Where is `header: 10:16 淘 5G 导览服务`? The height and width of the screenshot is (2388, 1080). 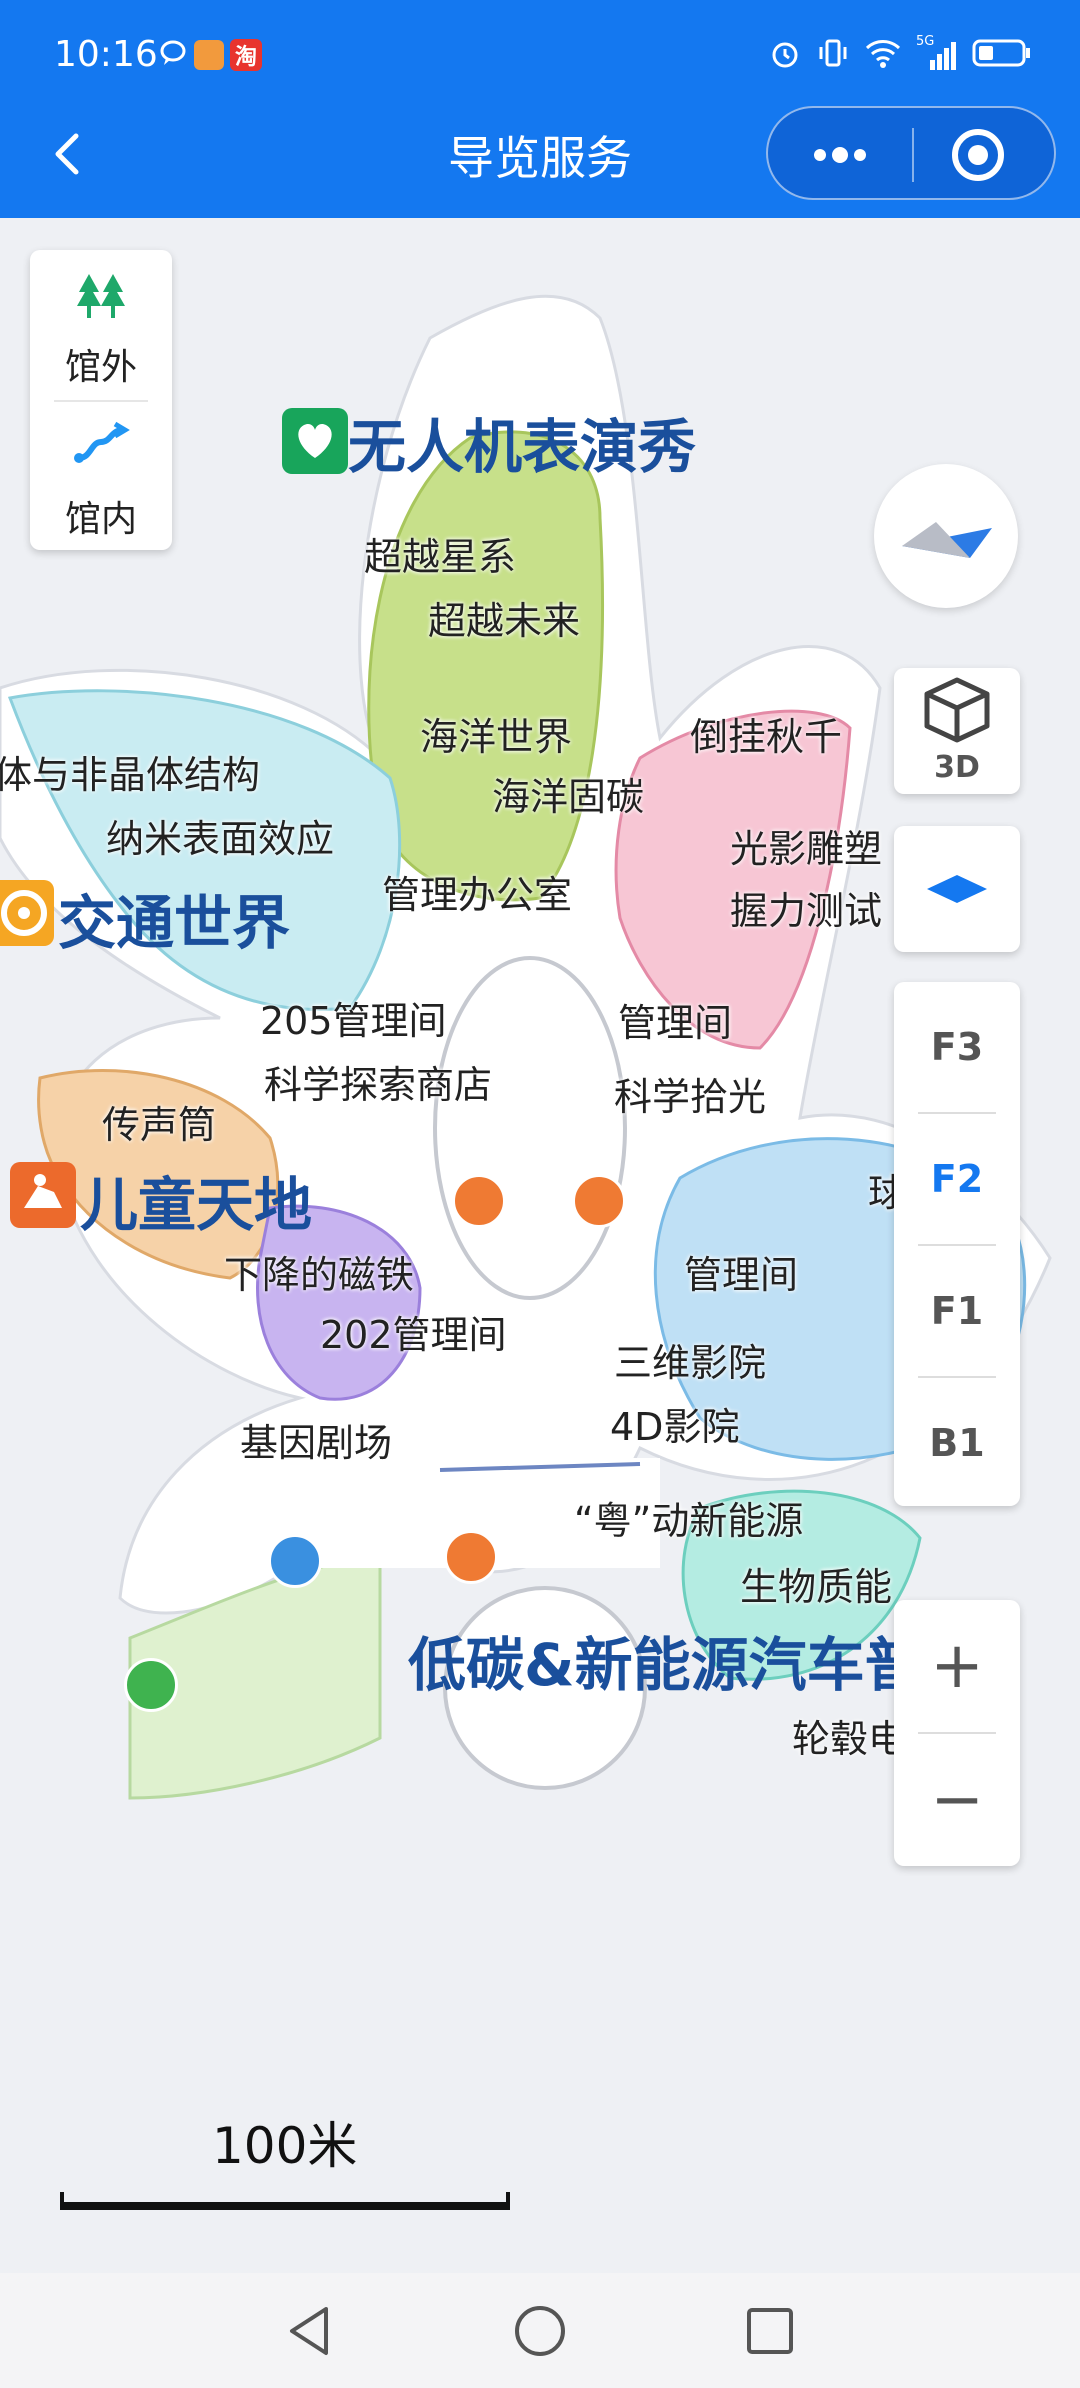 header: 10:16 淘 5G 导览服务 is located at coordinates (540, 109).